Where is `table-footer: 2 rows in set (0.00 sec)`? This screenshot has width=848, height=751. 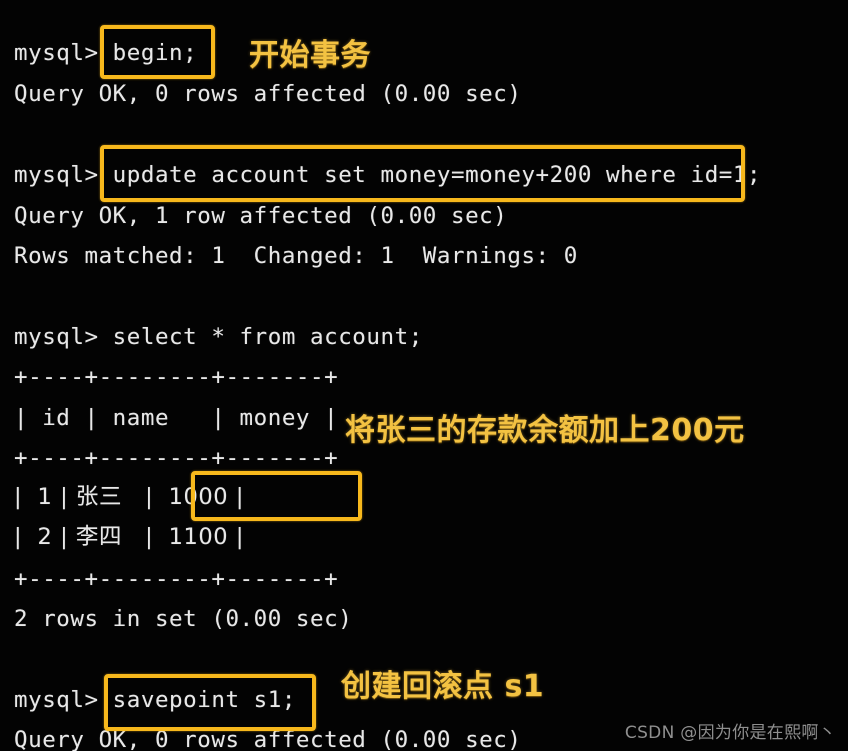
table-footer: 2 rows in set (0.00 sec) is located at coordinates (183, 619).